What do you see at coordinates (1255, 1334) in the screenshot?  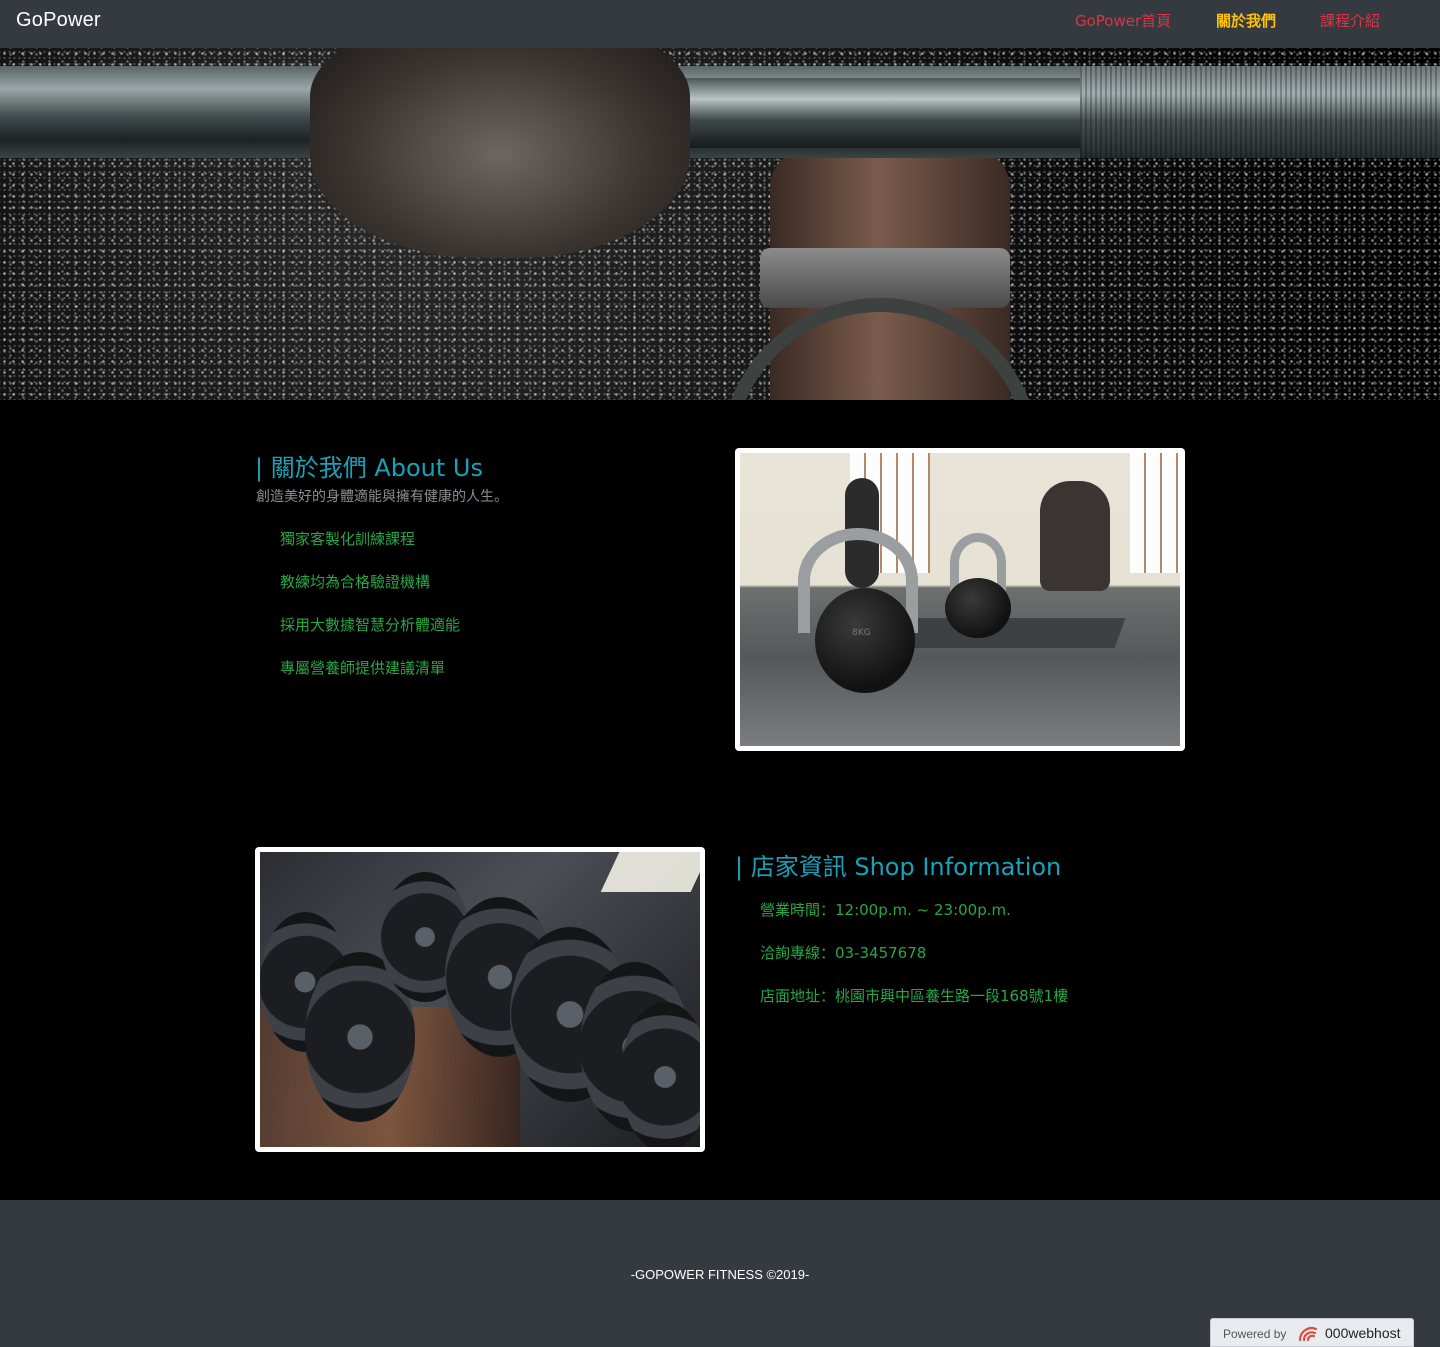 I see `powered-by-label: Powered by` at bounding box center [1255, 1334].